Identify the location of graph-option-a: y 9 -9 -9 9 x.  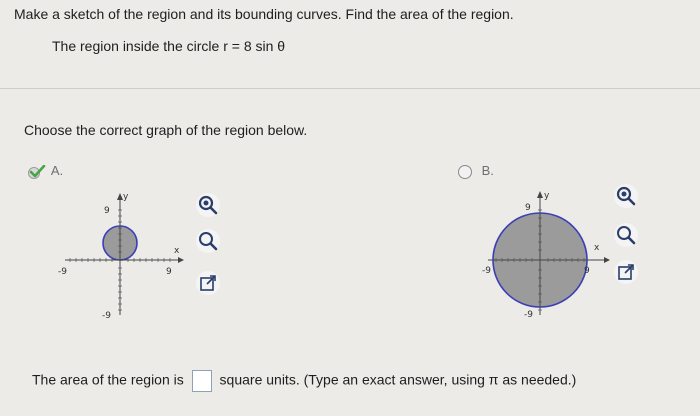
(120, 260).